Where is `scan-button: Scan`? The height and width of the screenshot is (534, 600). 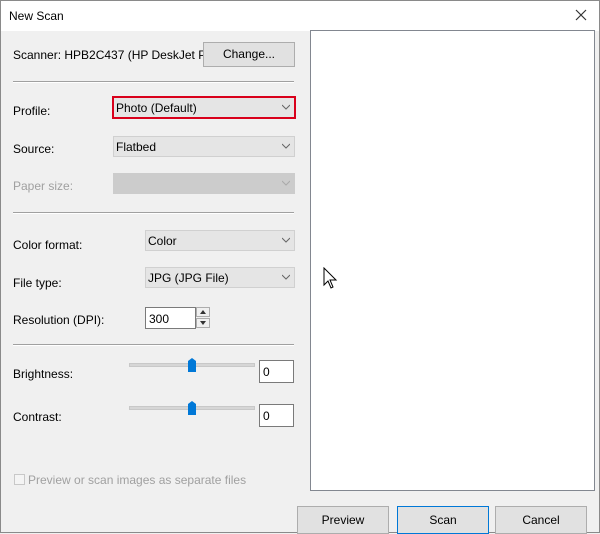
scan-button: Scan is located at coordinates (443, 520).